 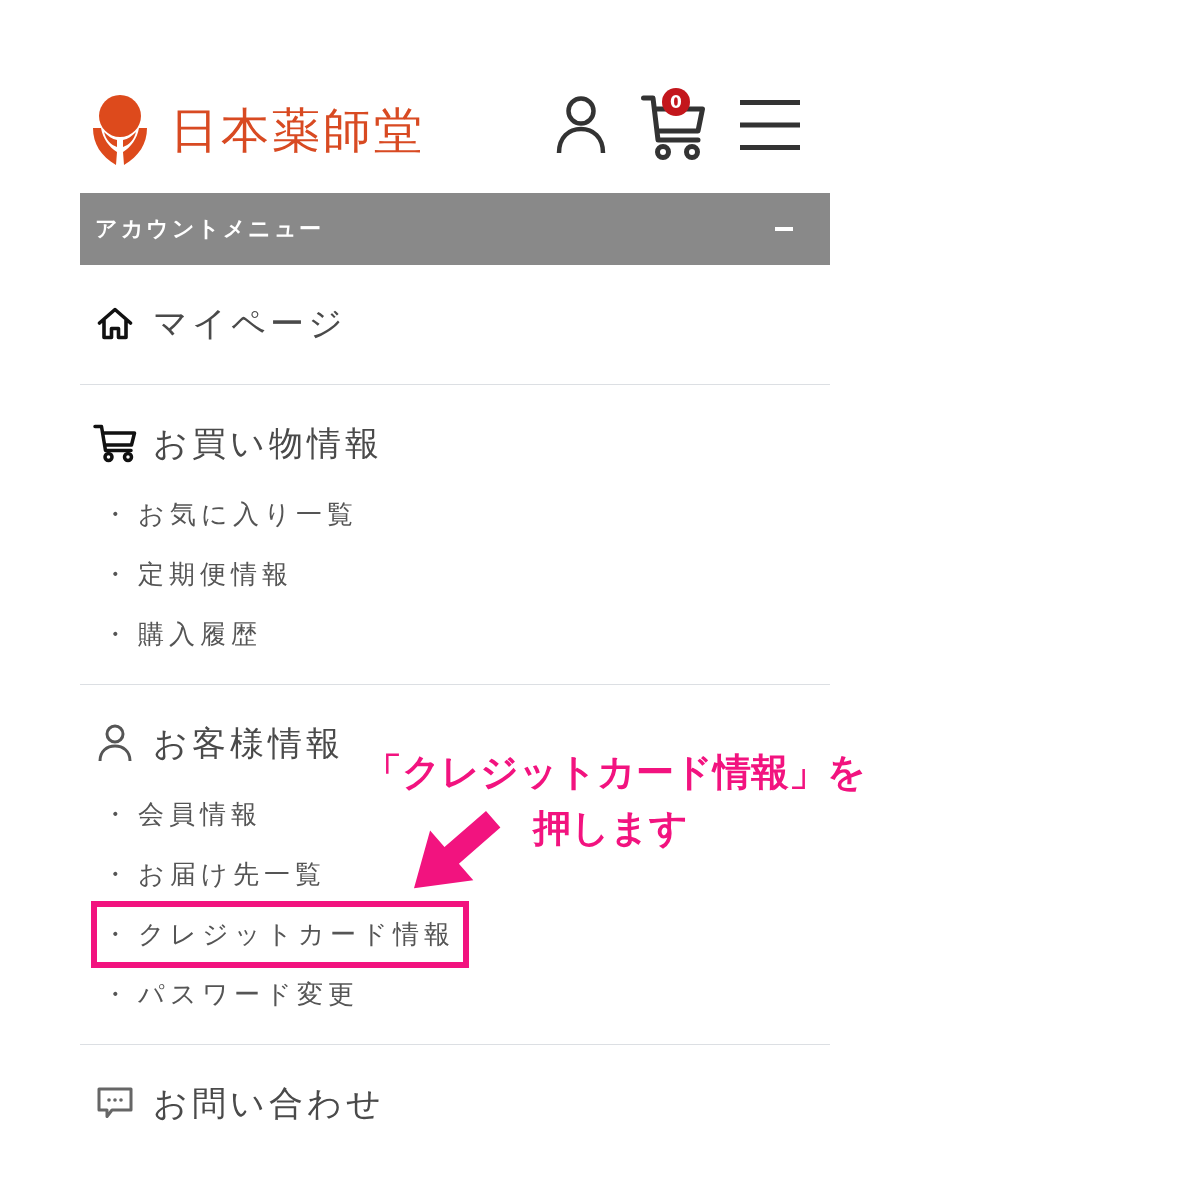 I want to click on home-icon, so click(x=115, y=323).